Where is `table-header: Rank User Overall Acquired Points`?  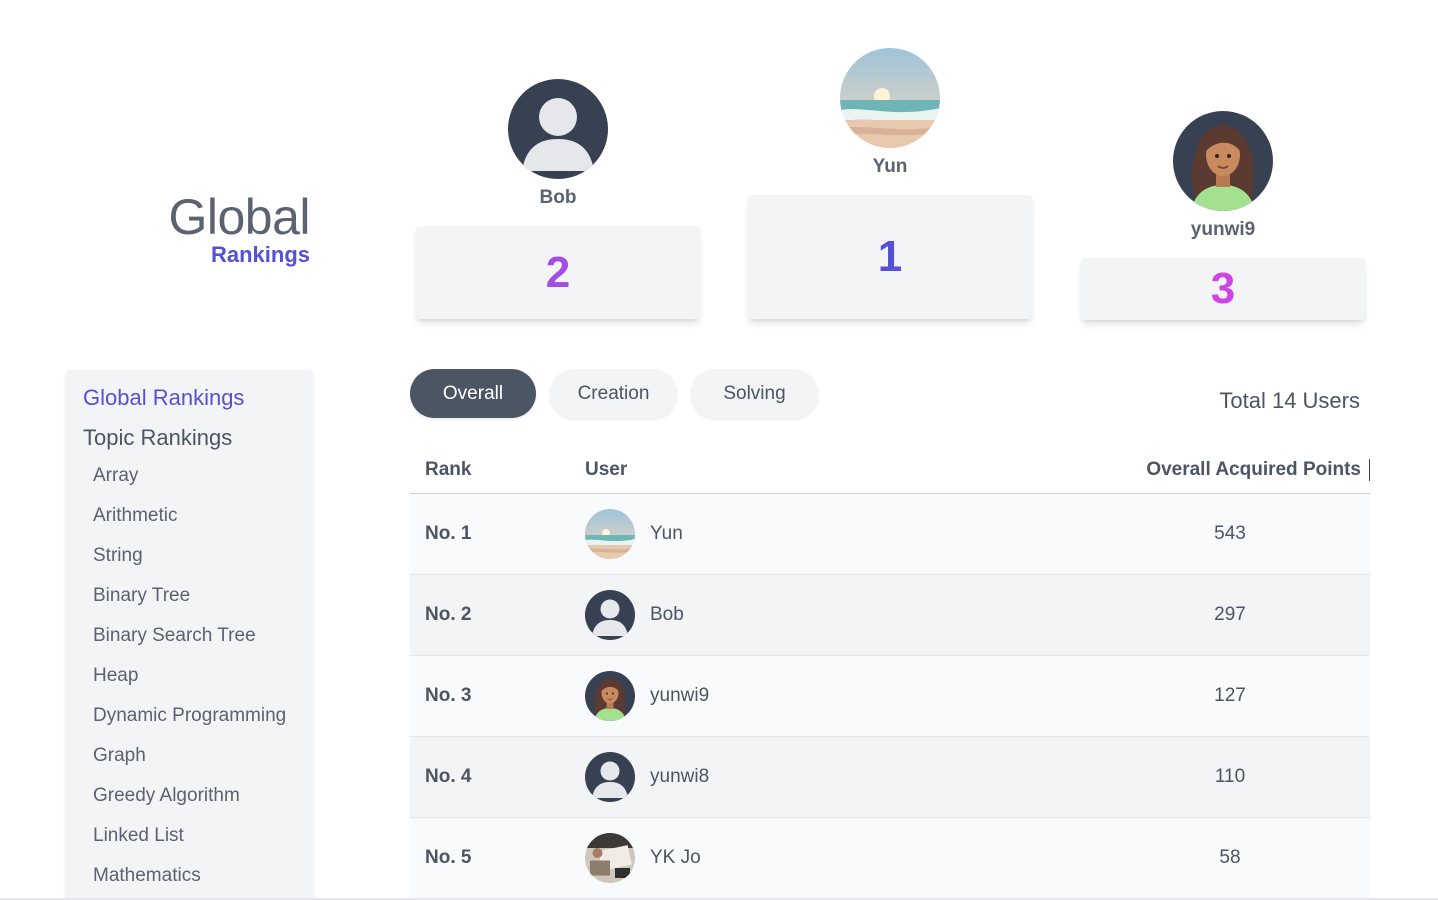 table-header: Rank User Overall Acquired Points is located at coordinates (890, 470).